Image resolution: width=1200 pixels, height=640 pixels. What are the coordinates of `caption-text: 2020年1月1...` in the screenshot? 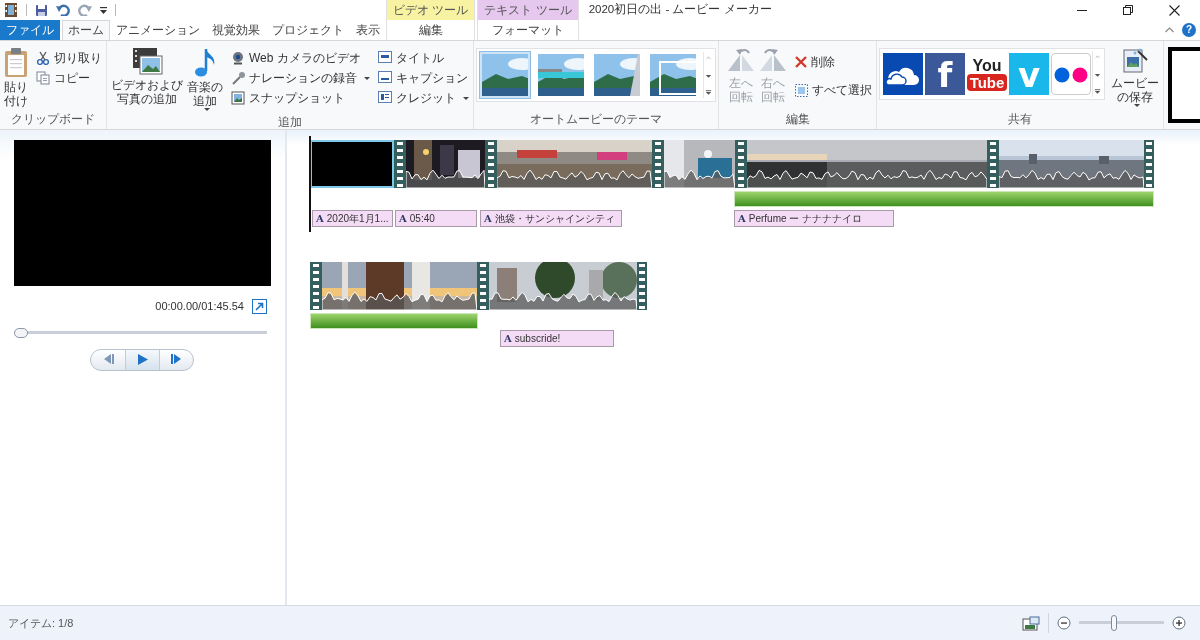 It's located at (357, 219).